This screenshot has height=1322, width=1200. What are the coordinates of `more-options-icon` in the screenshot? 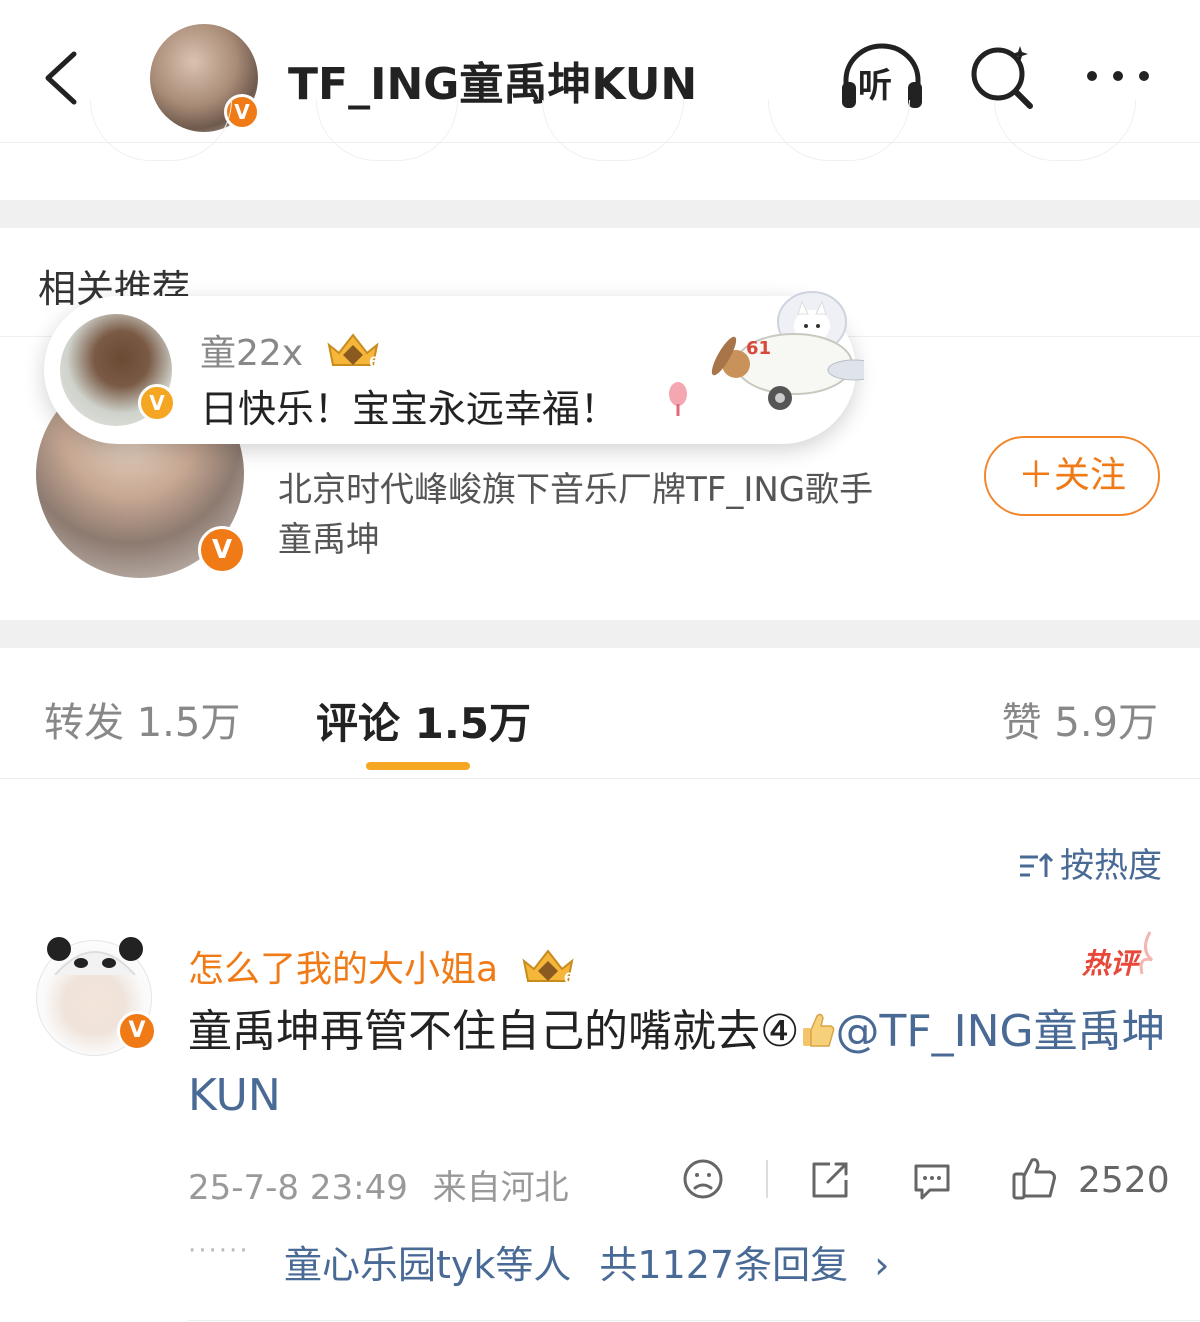 It's located at (1118, 76).